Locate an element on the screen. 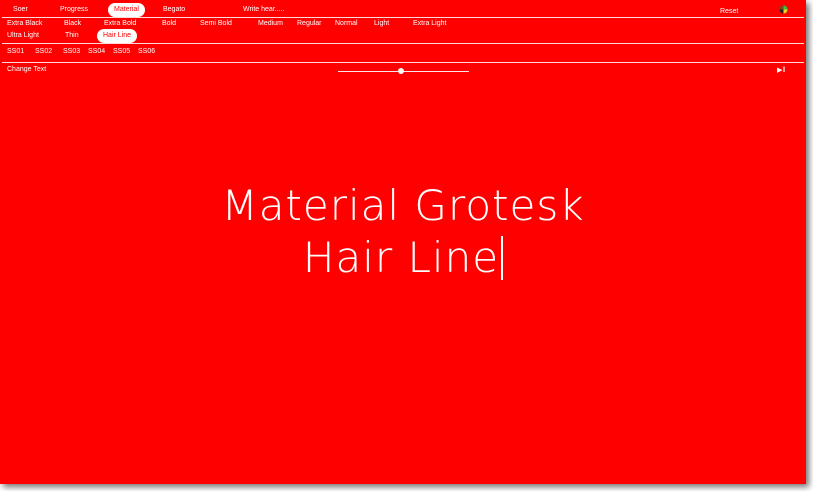  stylistic-set-ss06: SS06 is located at coordinates (146, 52).